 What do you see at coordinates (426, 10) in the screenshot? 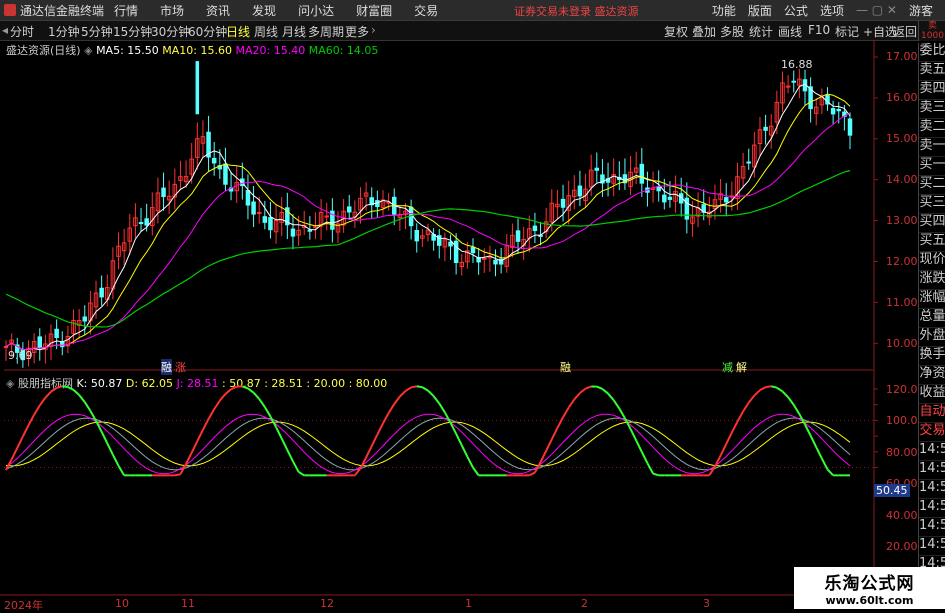
I see `menu-trade: 交易` at bounding box center [426, 10].